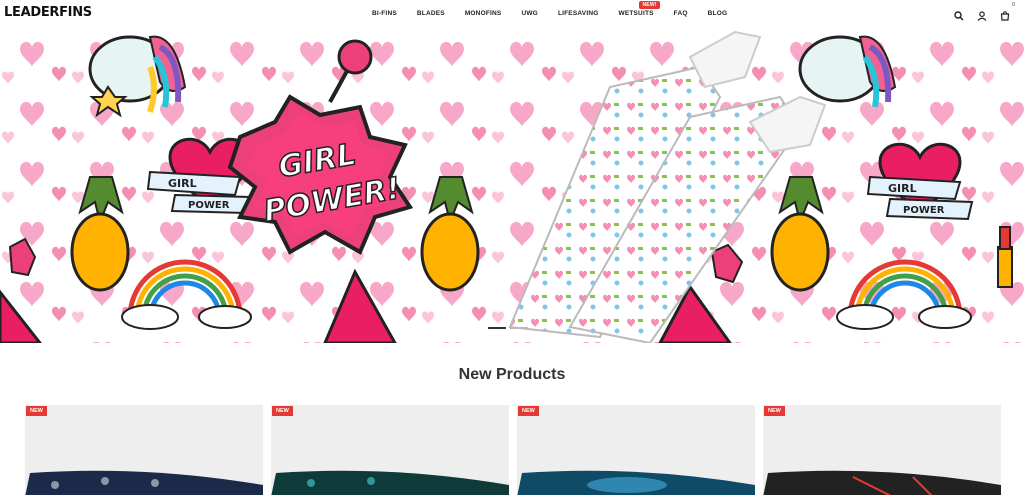 This screenshot has height=495, width=1024. What do you see at coordinates (718, 13) in the screenshot?
I see `nav-item-blog: BLOG` at bounding box center [718, 13].